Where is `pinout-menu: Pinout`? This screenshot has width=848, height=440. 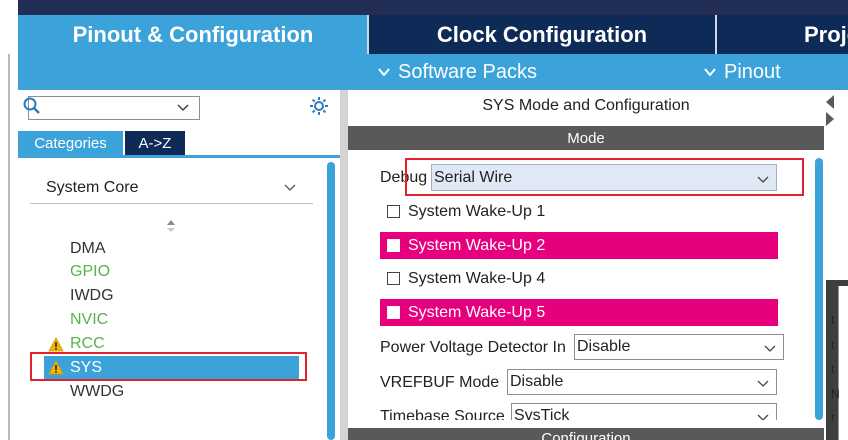 pinout-menu: Pinout is located at coordinates (742, 72).